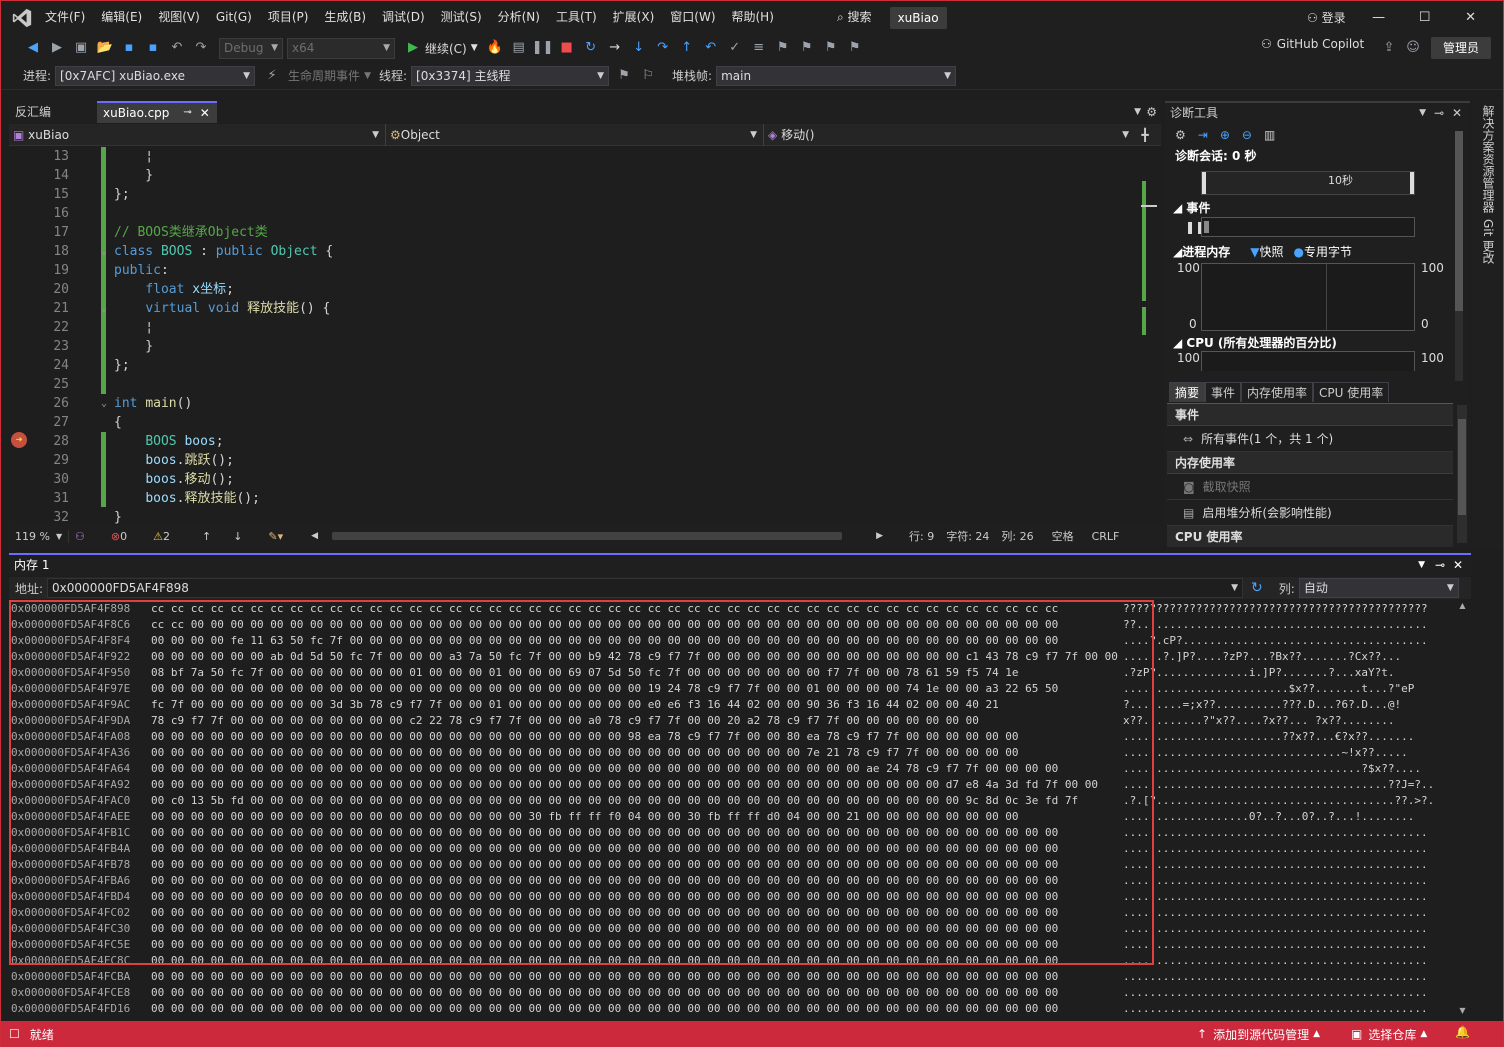  What do you see at coordinates (663, 48) in the screenshot?
I see `step-over-icon: ↷` at bounding box center [663, 48].